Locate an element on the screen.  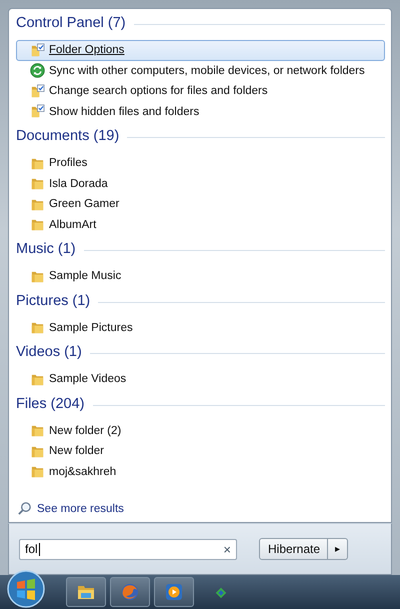
group-heading: Pictures (1) is located at coordinates (53, 301).